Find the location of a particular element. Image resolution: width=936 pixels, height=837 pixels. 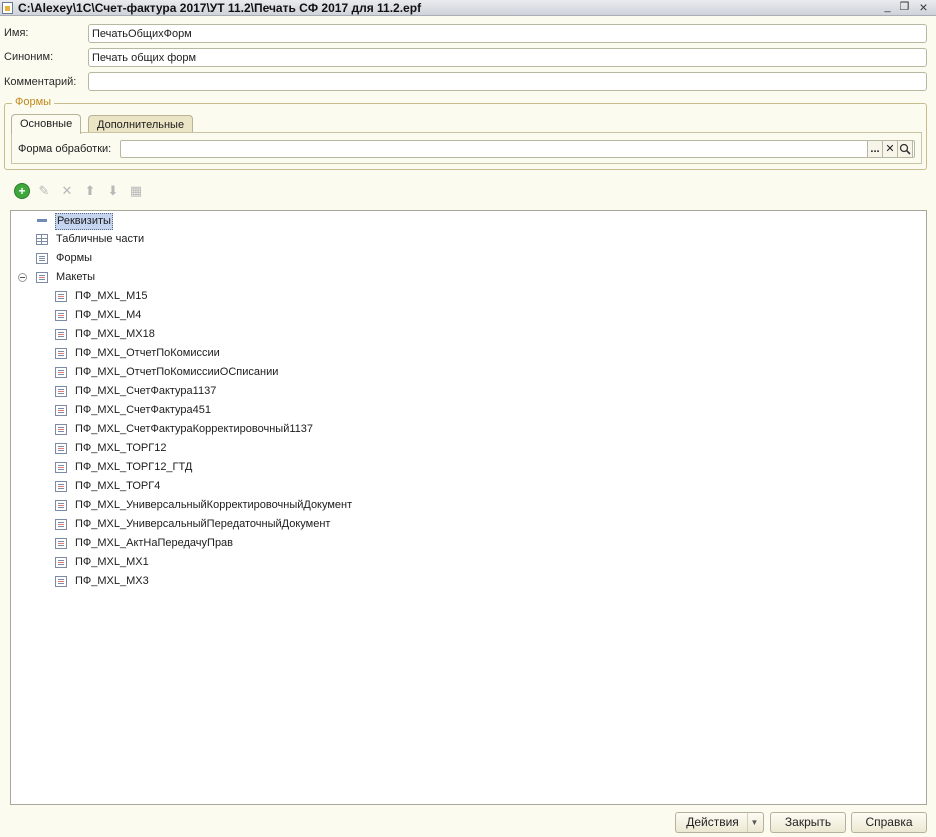

delete-icon: ✕ is located at coordinates (67, 191).